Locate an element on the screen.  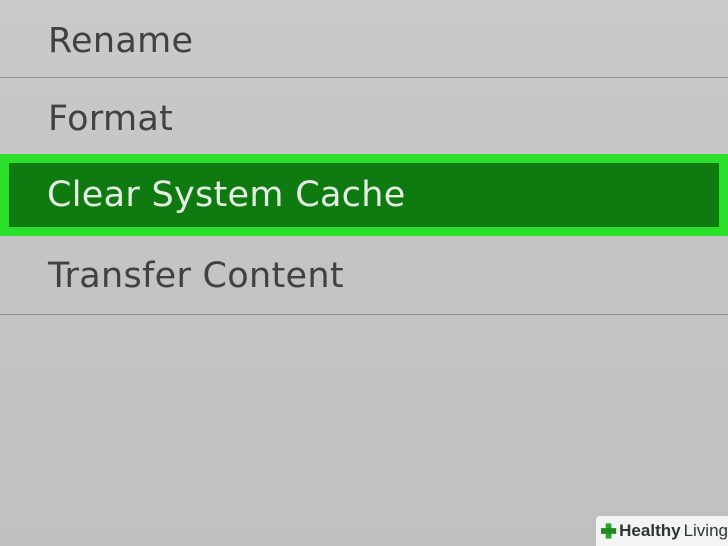
watermark-brand-light: Living is located at coordinates (705, 530).